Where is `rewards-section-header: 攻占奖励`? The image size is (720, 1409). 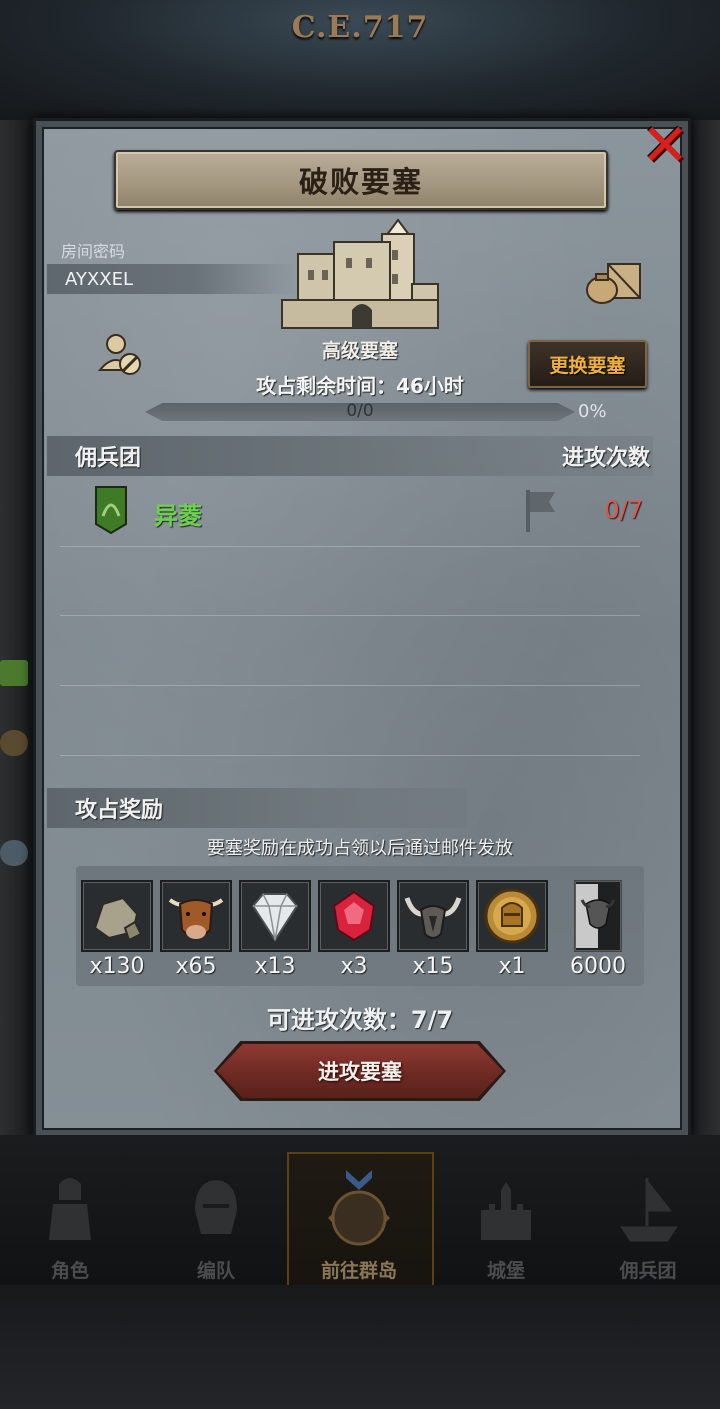
rewards-section-header: 攻占奖励 is located at coordinates (257, 808).